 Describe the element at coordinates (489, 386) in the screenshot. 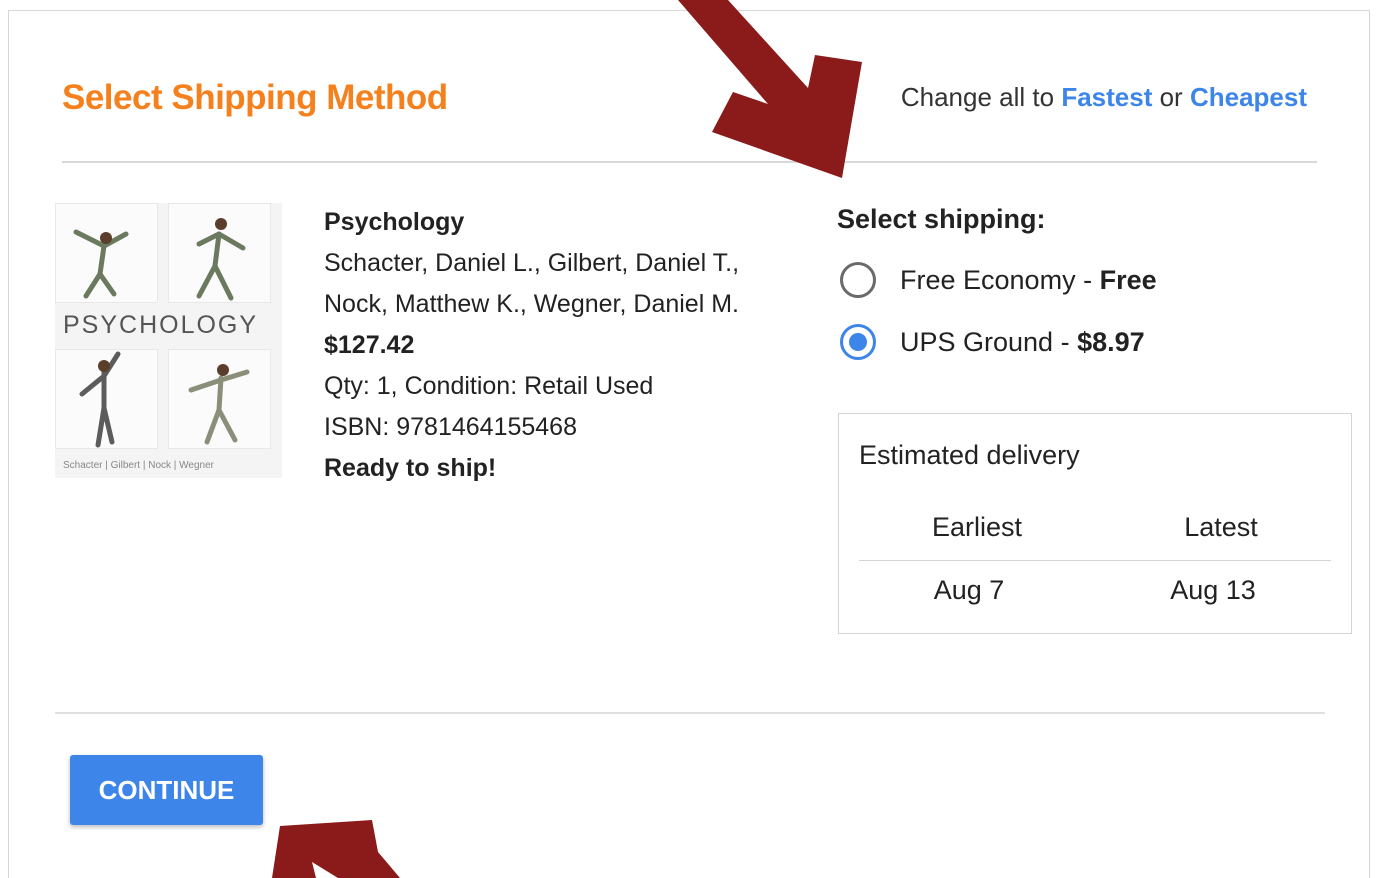

I see `book-qty-condition: Qty: 1, Condition: Retail Used` at that location.